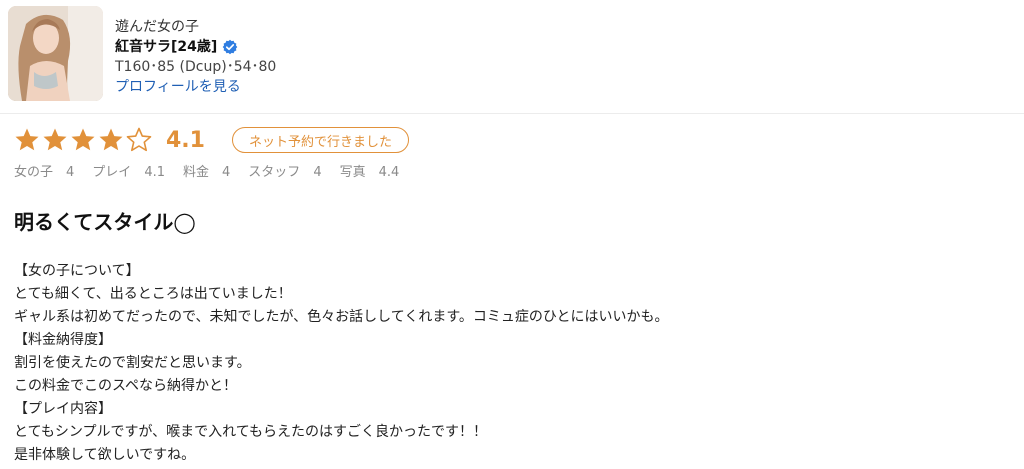 This screenshot has height=469, width=1024. I want to click on review-line: とても細くて、出るところは出ていました！, so click(153, 294).